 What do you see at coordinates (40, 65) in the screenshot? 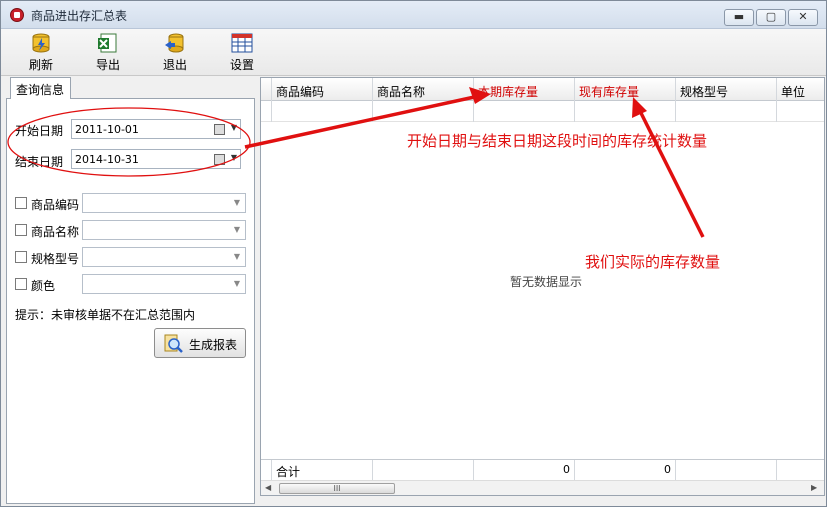
I see `refresh-label: 刷新` at bounding box center [40, 65].